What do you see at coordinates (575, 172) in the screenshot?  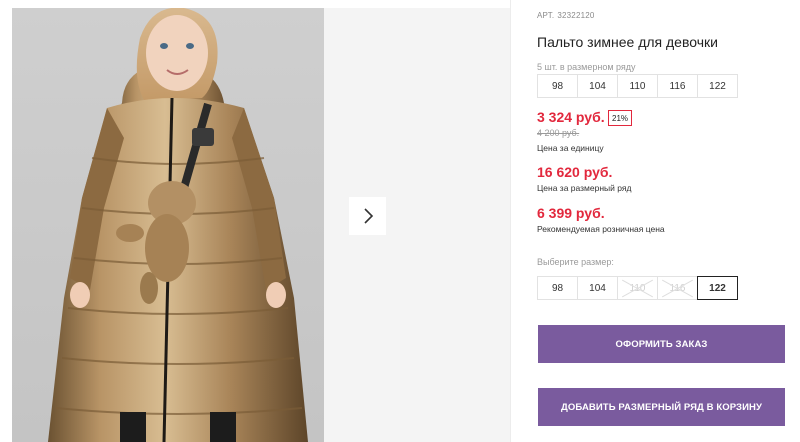 I see `size-row-price: 16 620 руб.` at bounding box center [575, 172].